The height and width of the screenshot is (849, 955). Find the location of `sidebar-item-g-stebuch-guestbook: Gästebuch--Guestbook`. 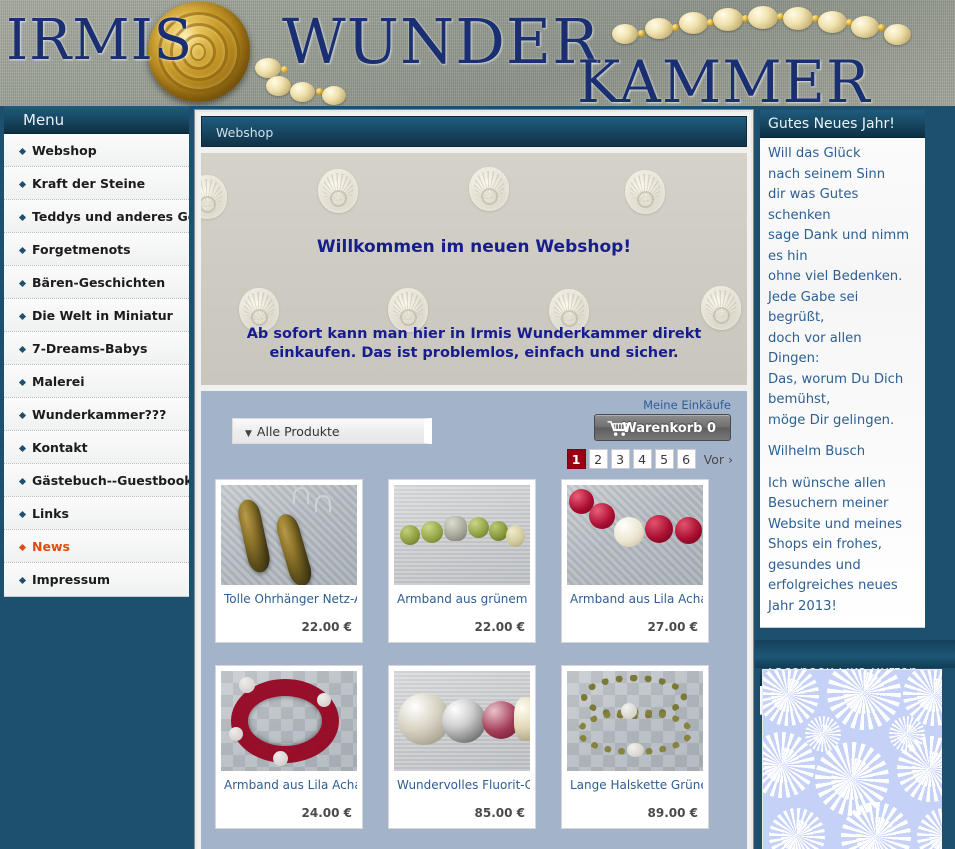

sidebar-item-g-stebuch-guestbook: Gästebuch--Guestbook is located at coordinates (96, 480).